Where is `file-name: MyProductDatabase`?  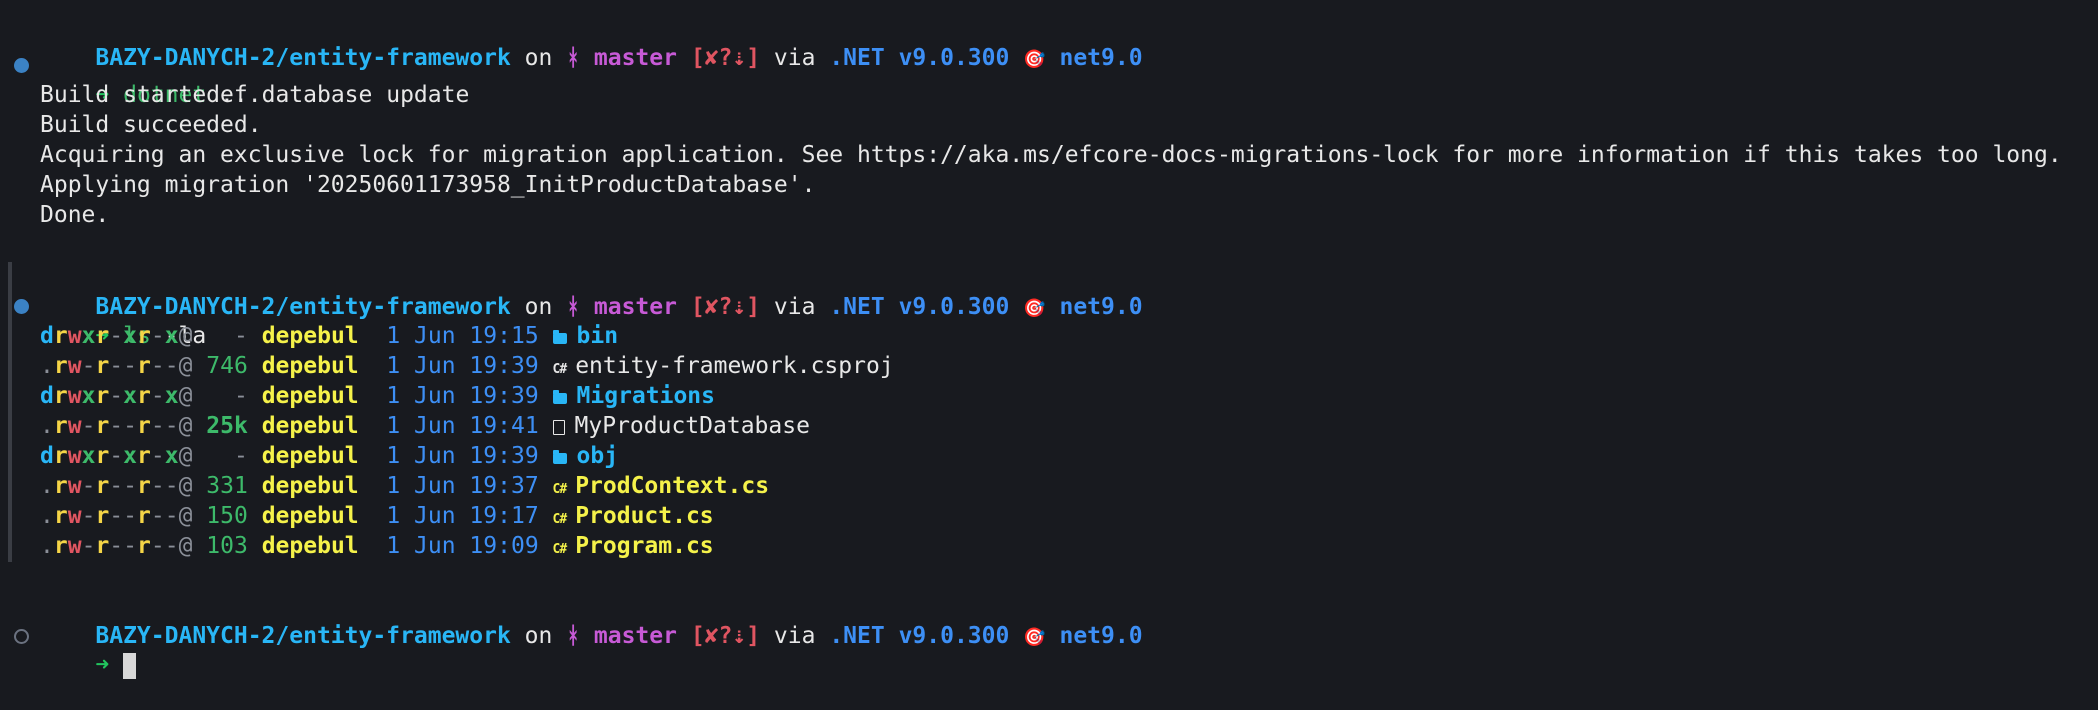 file-name: MyProductDatabase is located at coordinates (692, 426).